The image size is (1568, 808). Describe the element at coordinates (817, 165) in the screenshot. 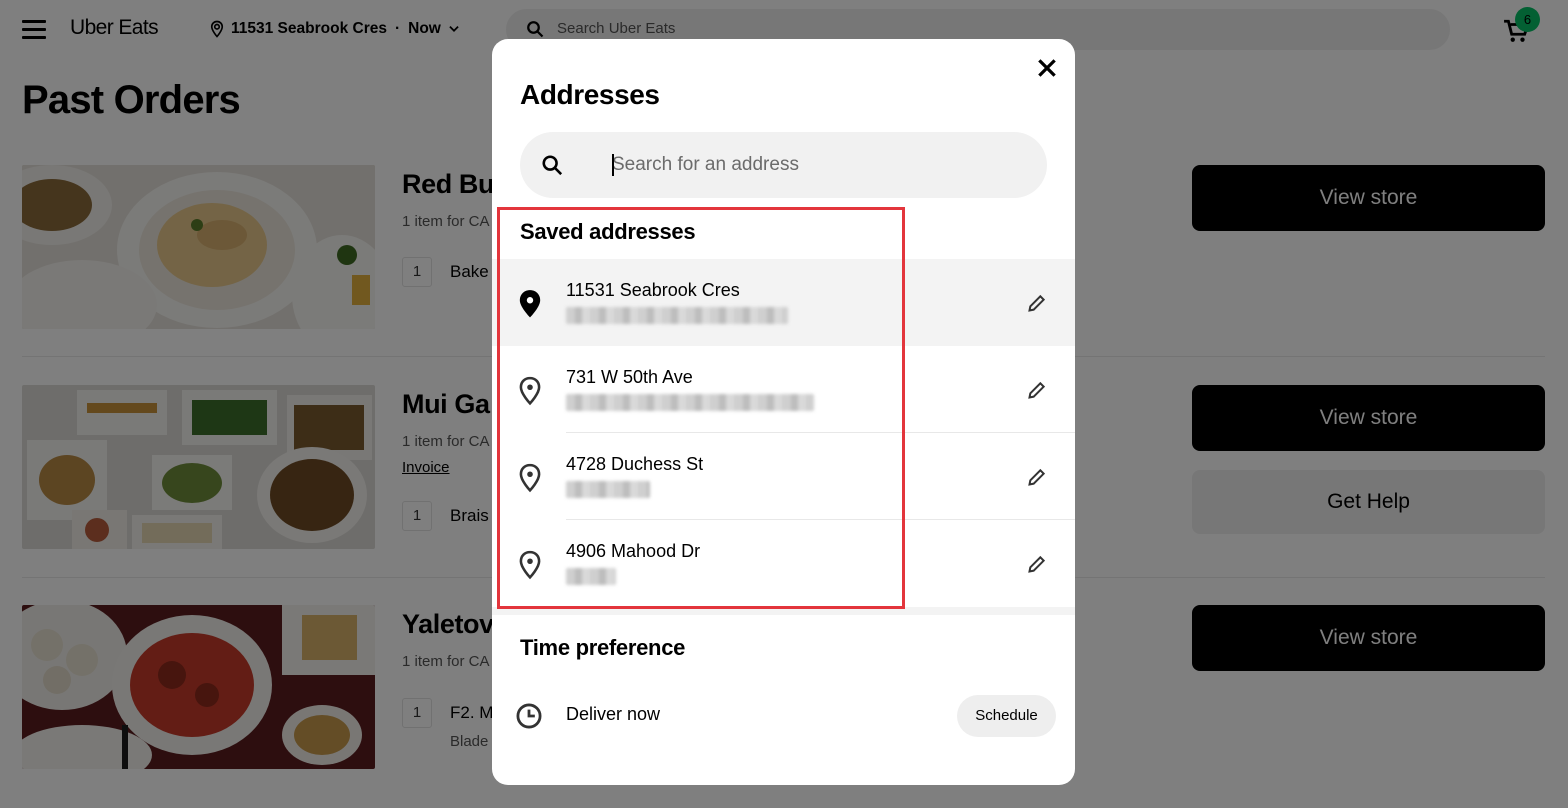

I see `address-search-input` at that location.